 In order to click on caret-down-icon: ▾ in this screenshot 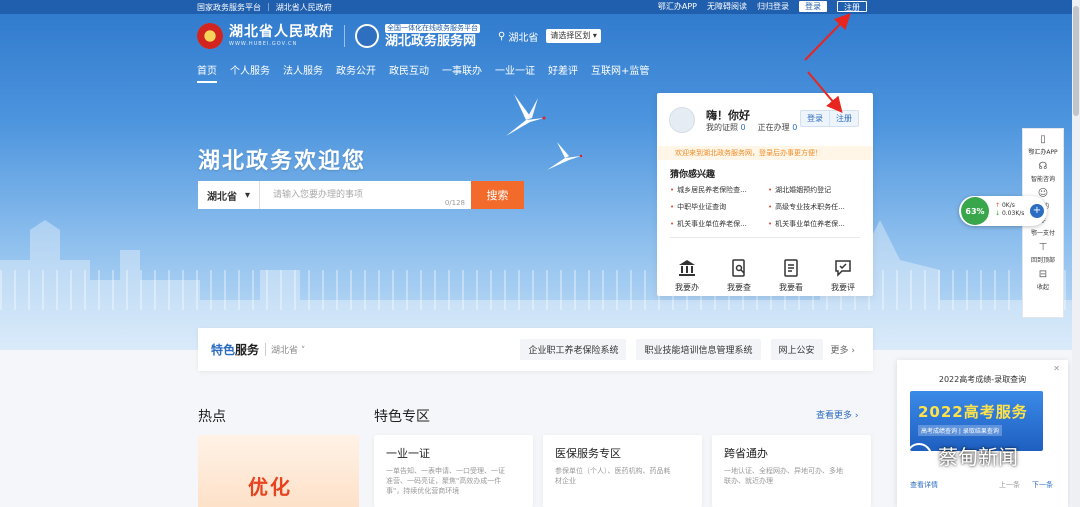, I will do `click(594, 35)`.